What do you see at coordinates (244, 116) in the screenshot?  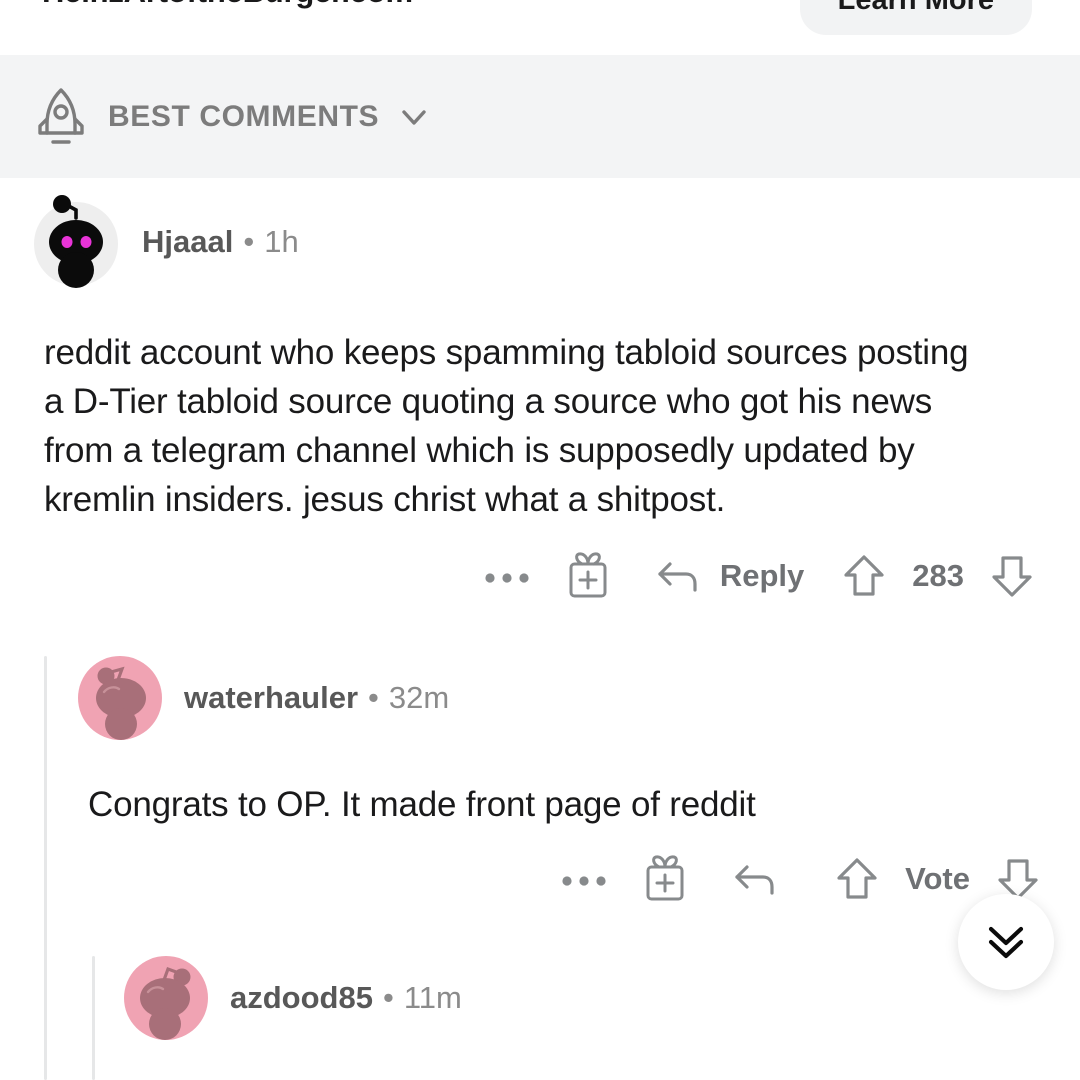 I see `sort-label: BEST COMMENTS` at bounding box center [244, 116].